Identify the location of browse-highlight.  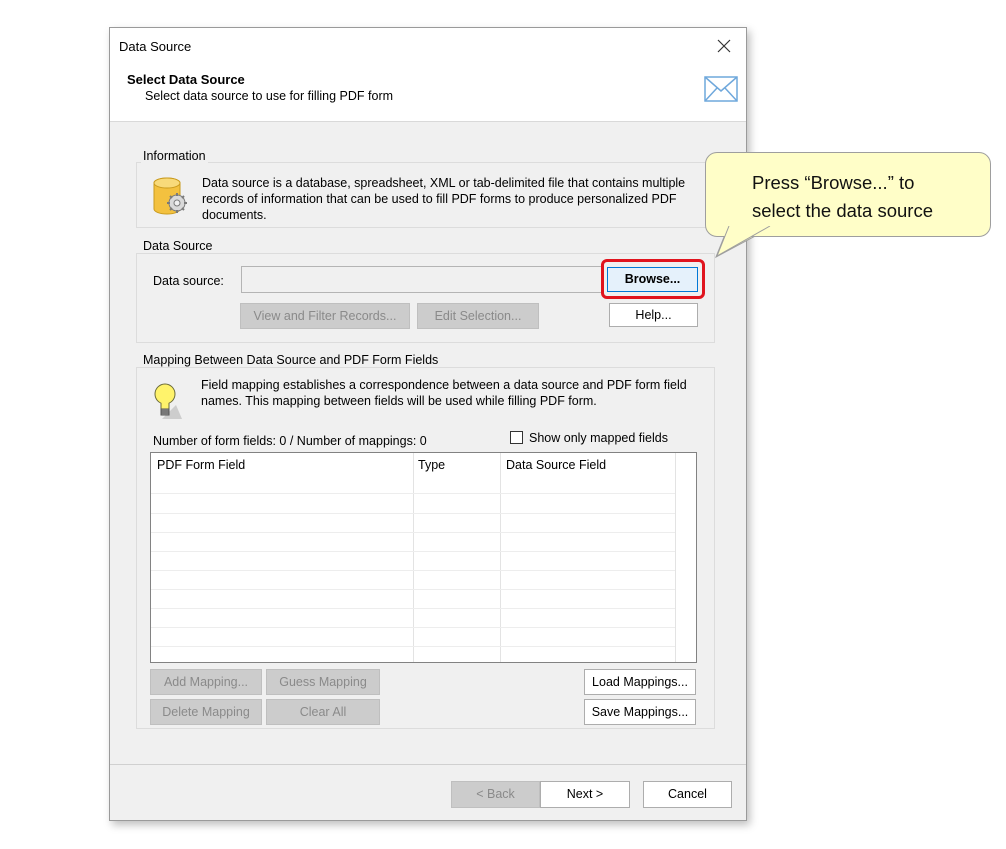
(653, 279).